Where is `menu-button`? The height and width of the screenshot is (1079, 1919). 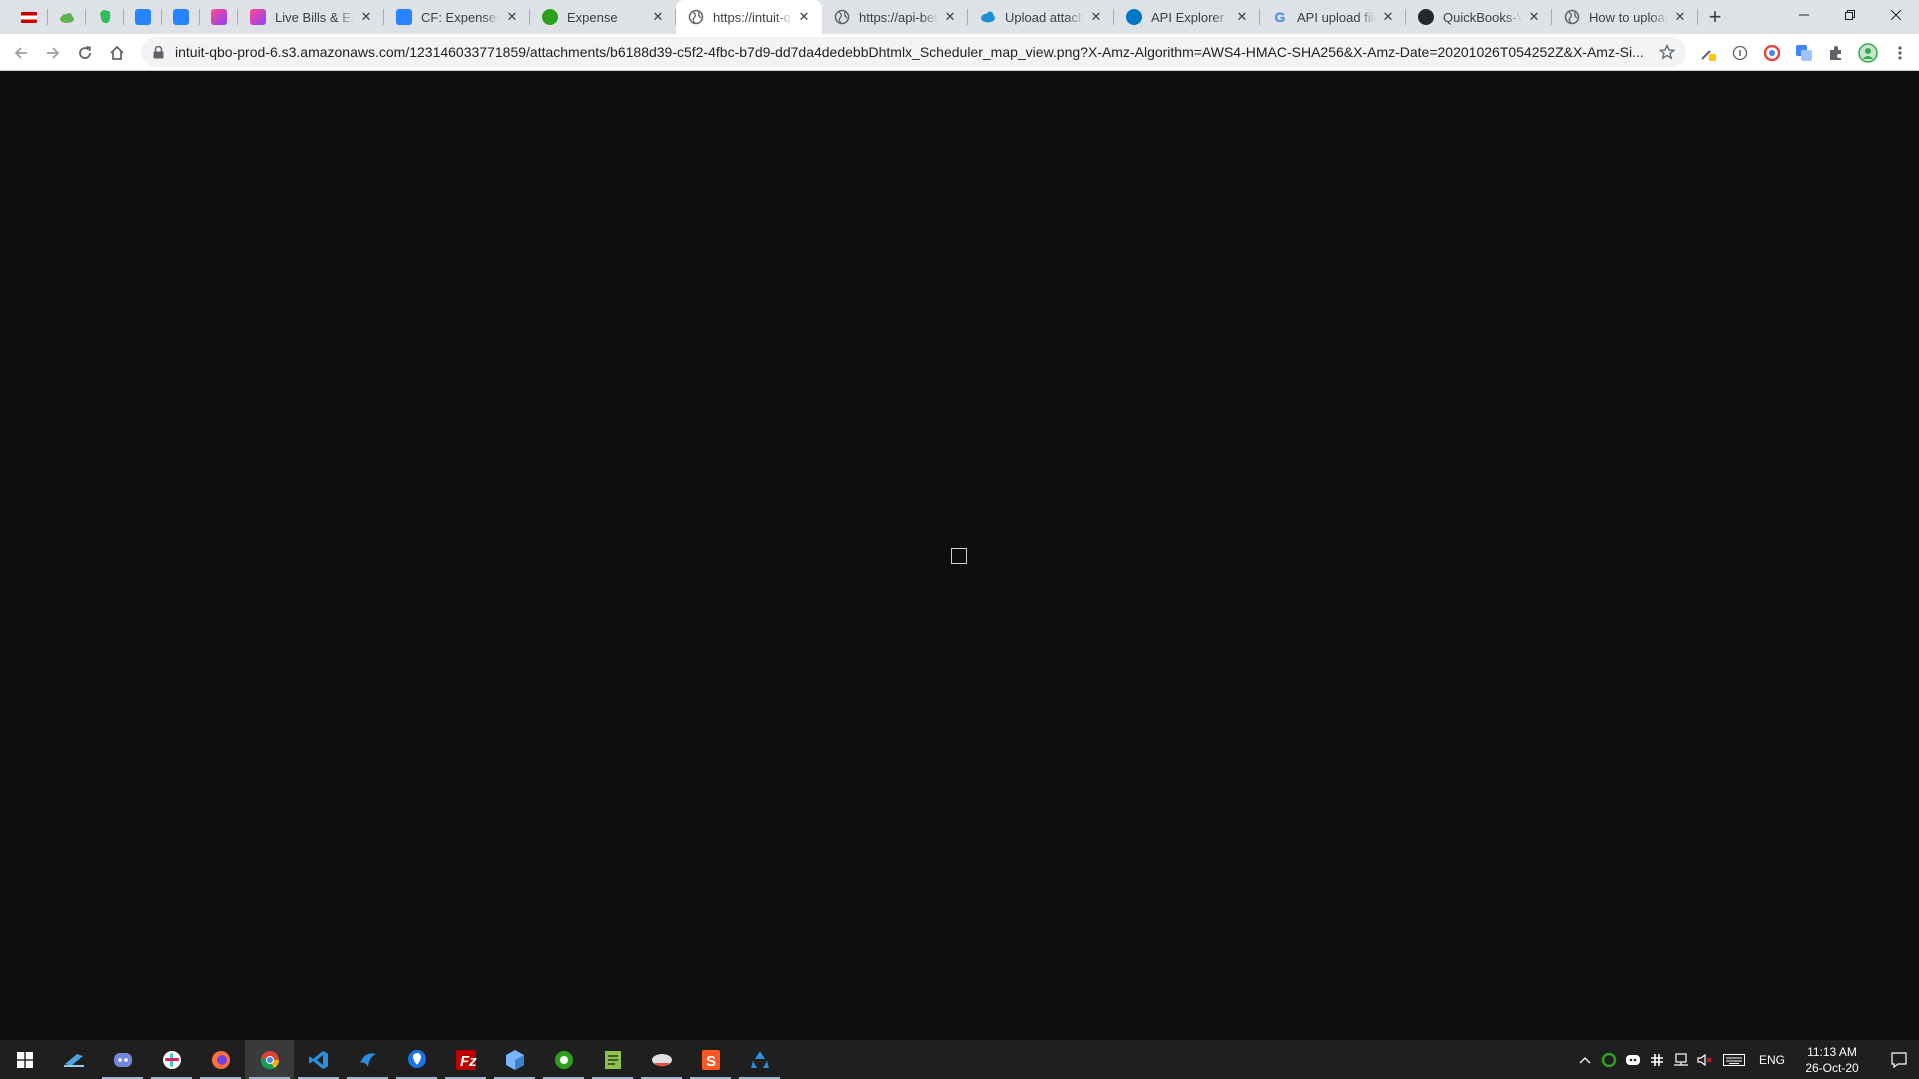
menu-button is located at coordinates (1900, 53).